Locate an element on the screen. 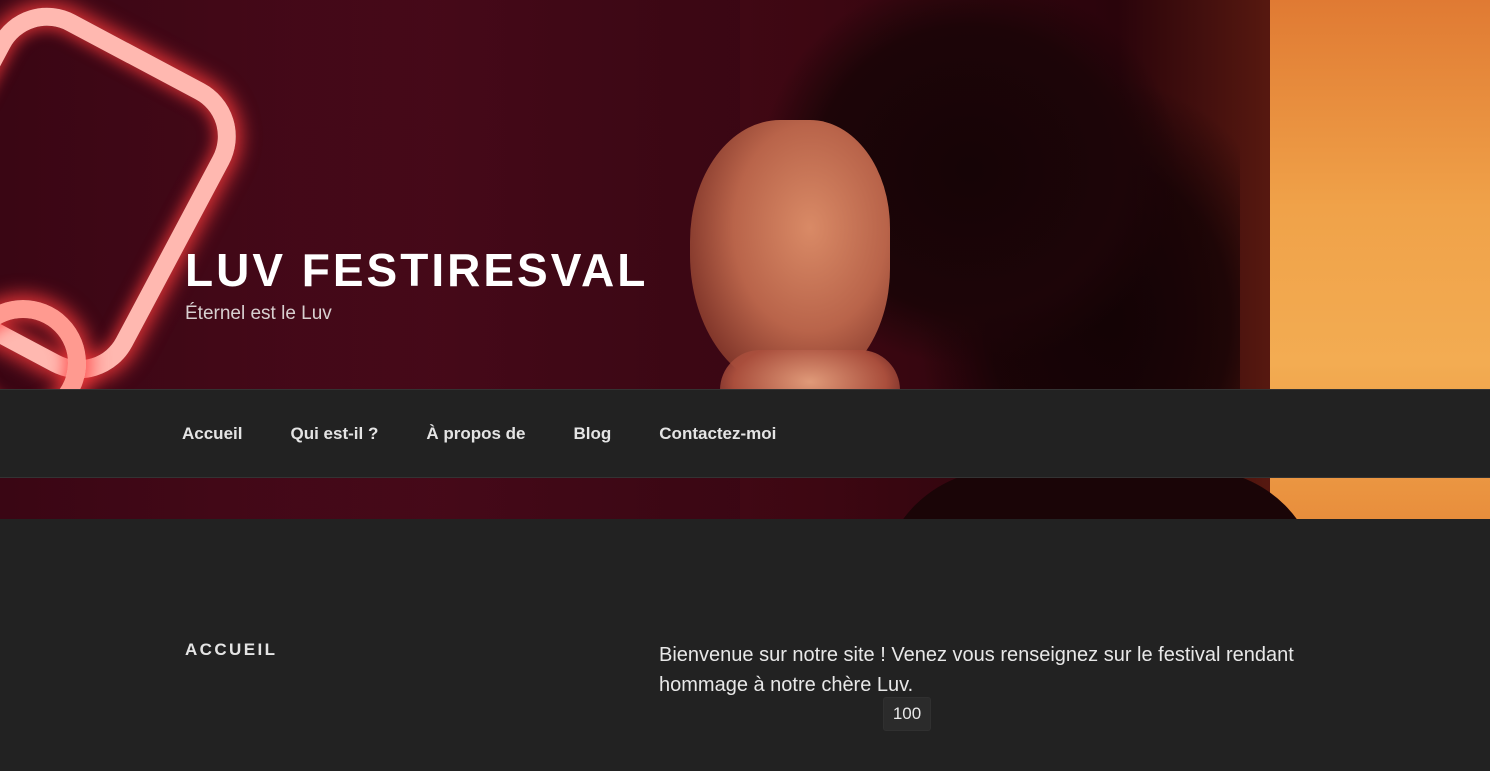 The width and height of the screenshot is (1490, 771). nav-item-qui-est-il: Qui est-il ? is located at coordinates (334, 434).